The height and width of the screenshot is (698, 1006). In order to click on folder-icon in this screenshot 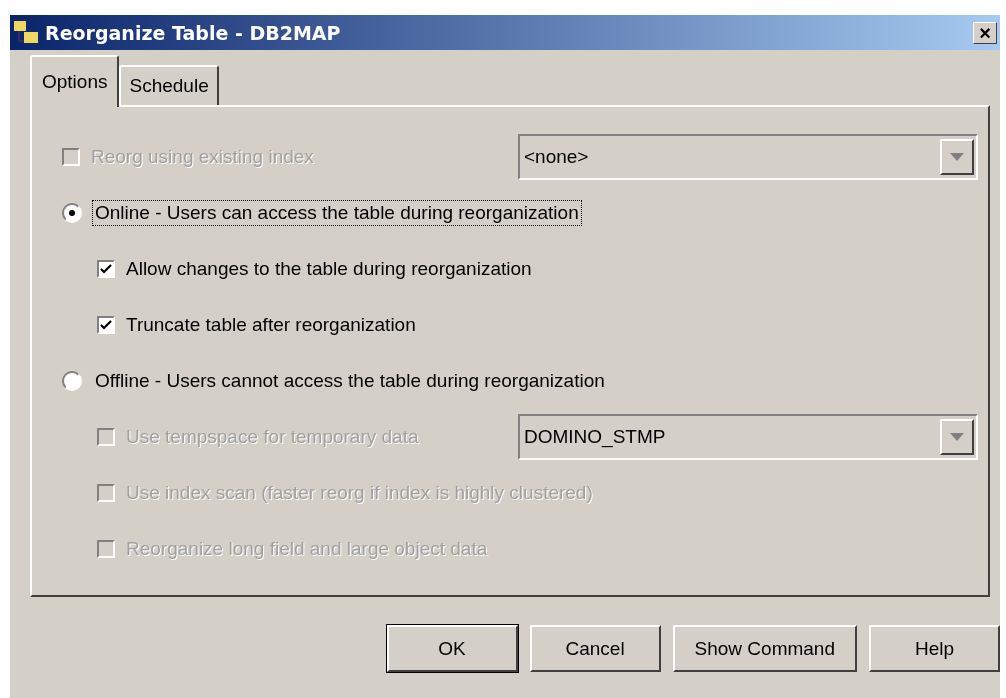, I will do `click(27, 32)`.